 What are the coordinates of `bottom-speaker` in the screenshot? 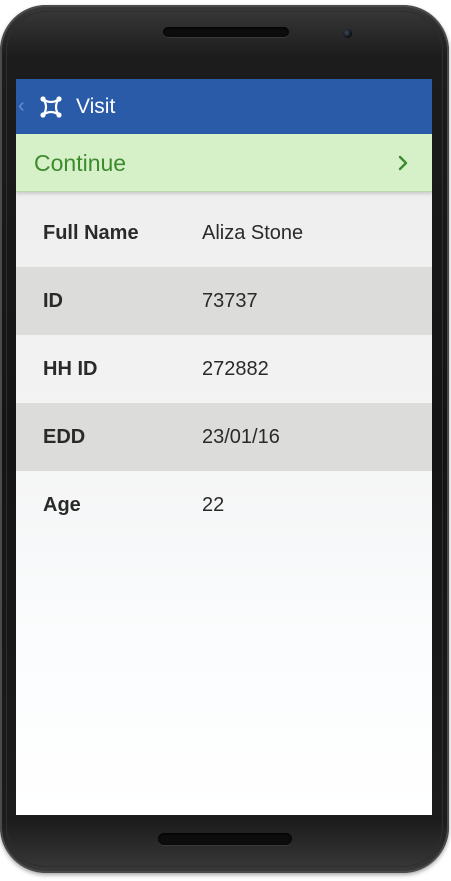 It's located at (225, 839).